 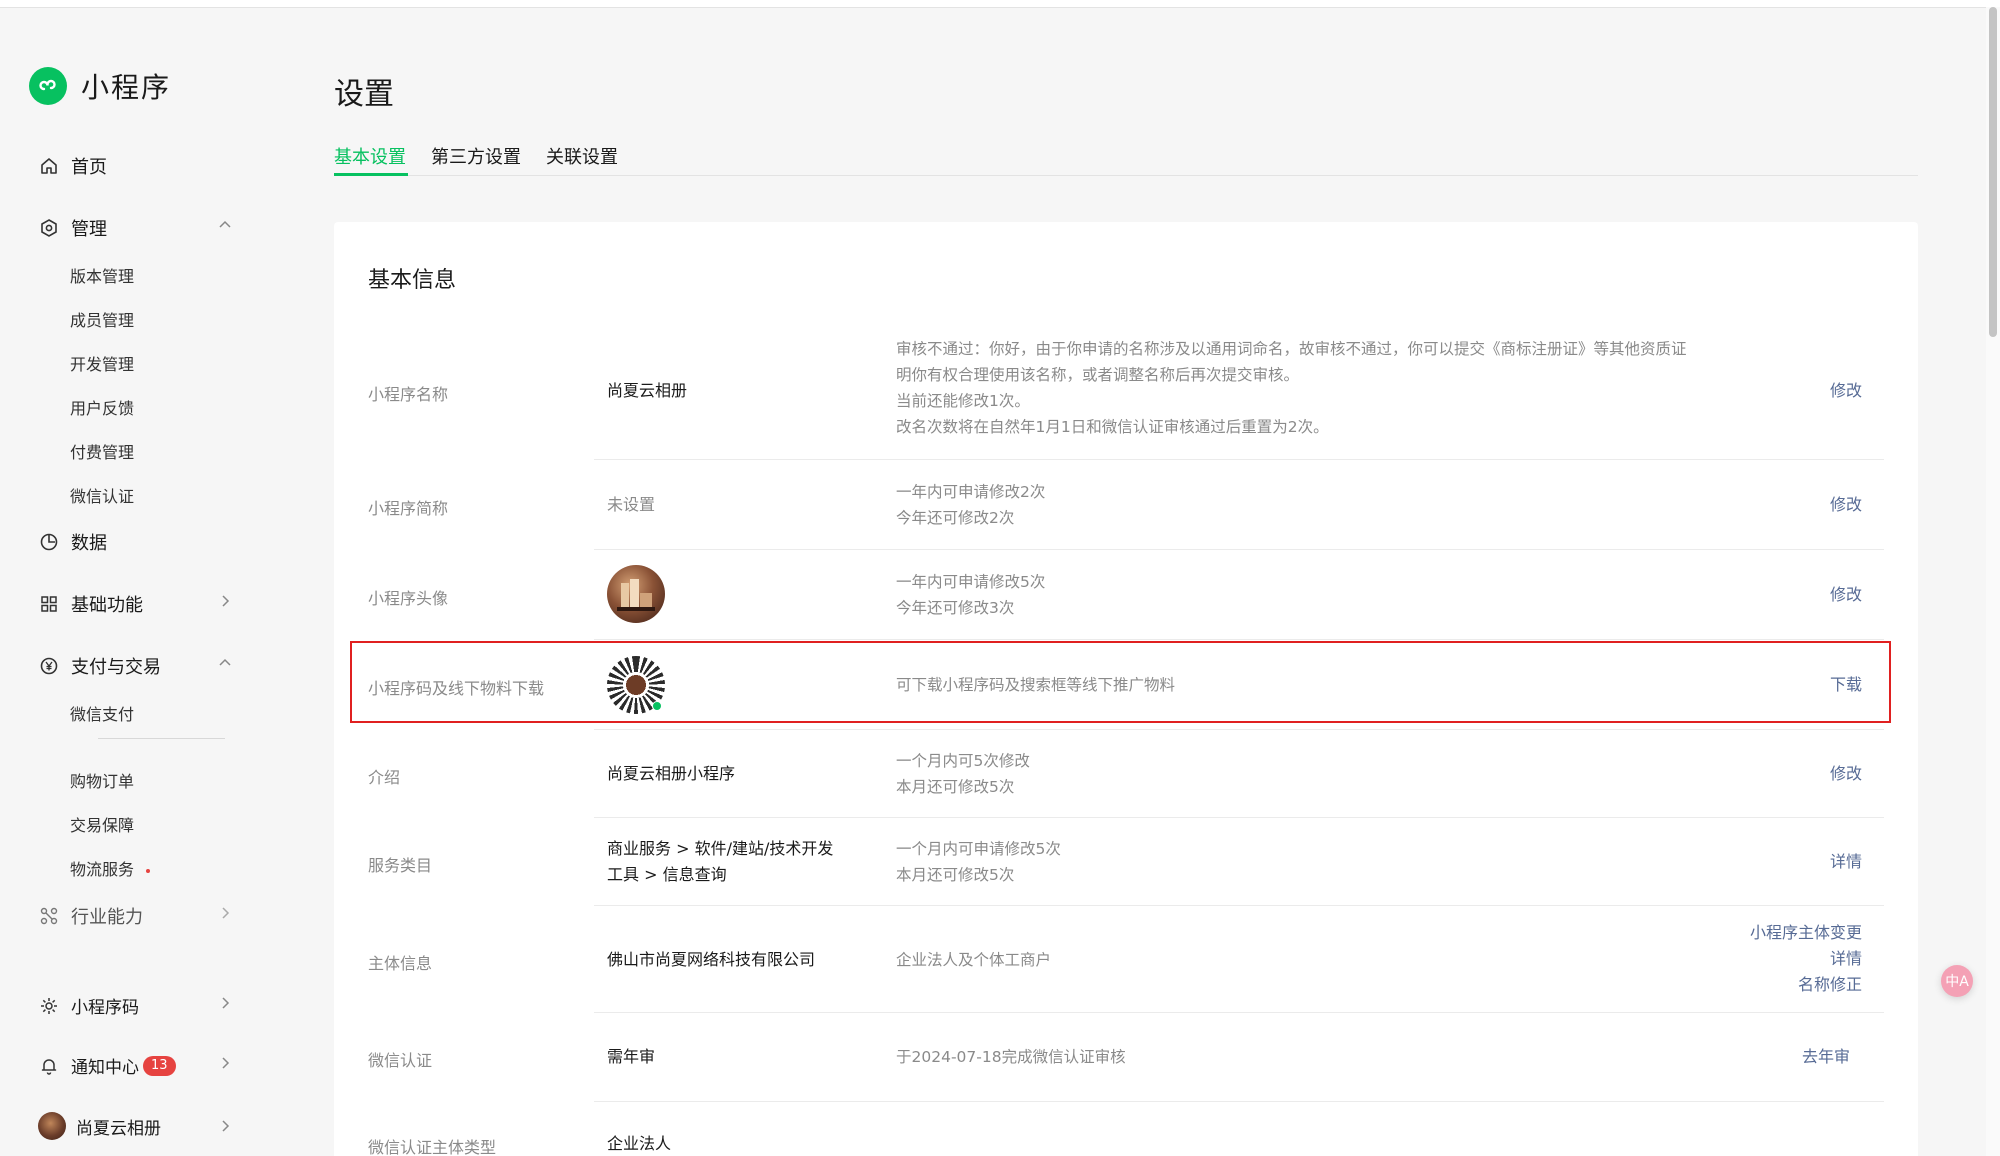 I want to click on desc-line: 明你有权合理使用该名称，或者调整名称后再次提交审核。, so click(x=1098, y=375).